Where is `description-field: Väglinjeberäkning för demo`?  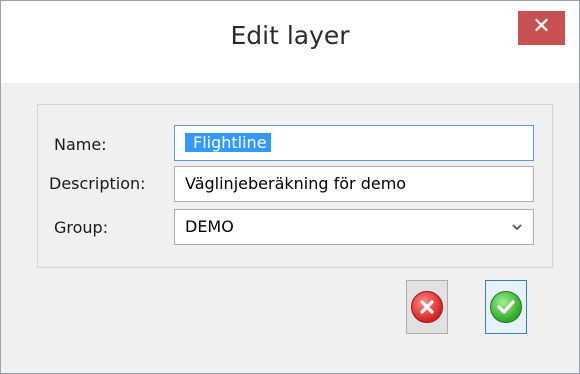
description-field: Väglinjeberäkning för demo is located at coordinates (354, 184).